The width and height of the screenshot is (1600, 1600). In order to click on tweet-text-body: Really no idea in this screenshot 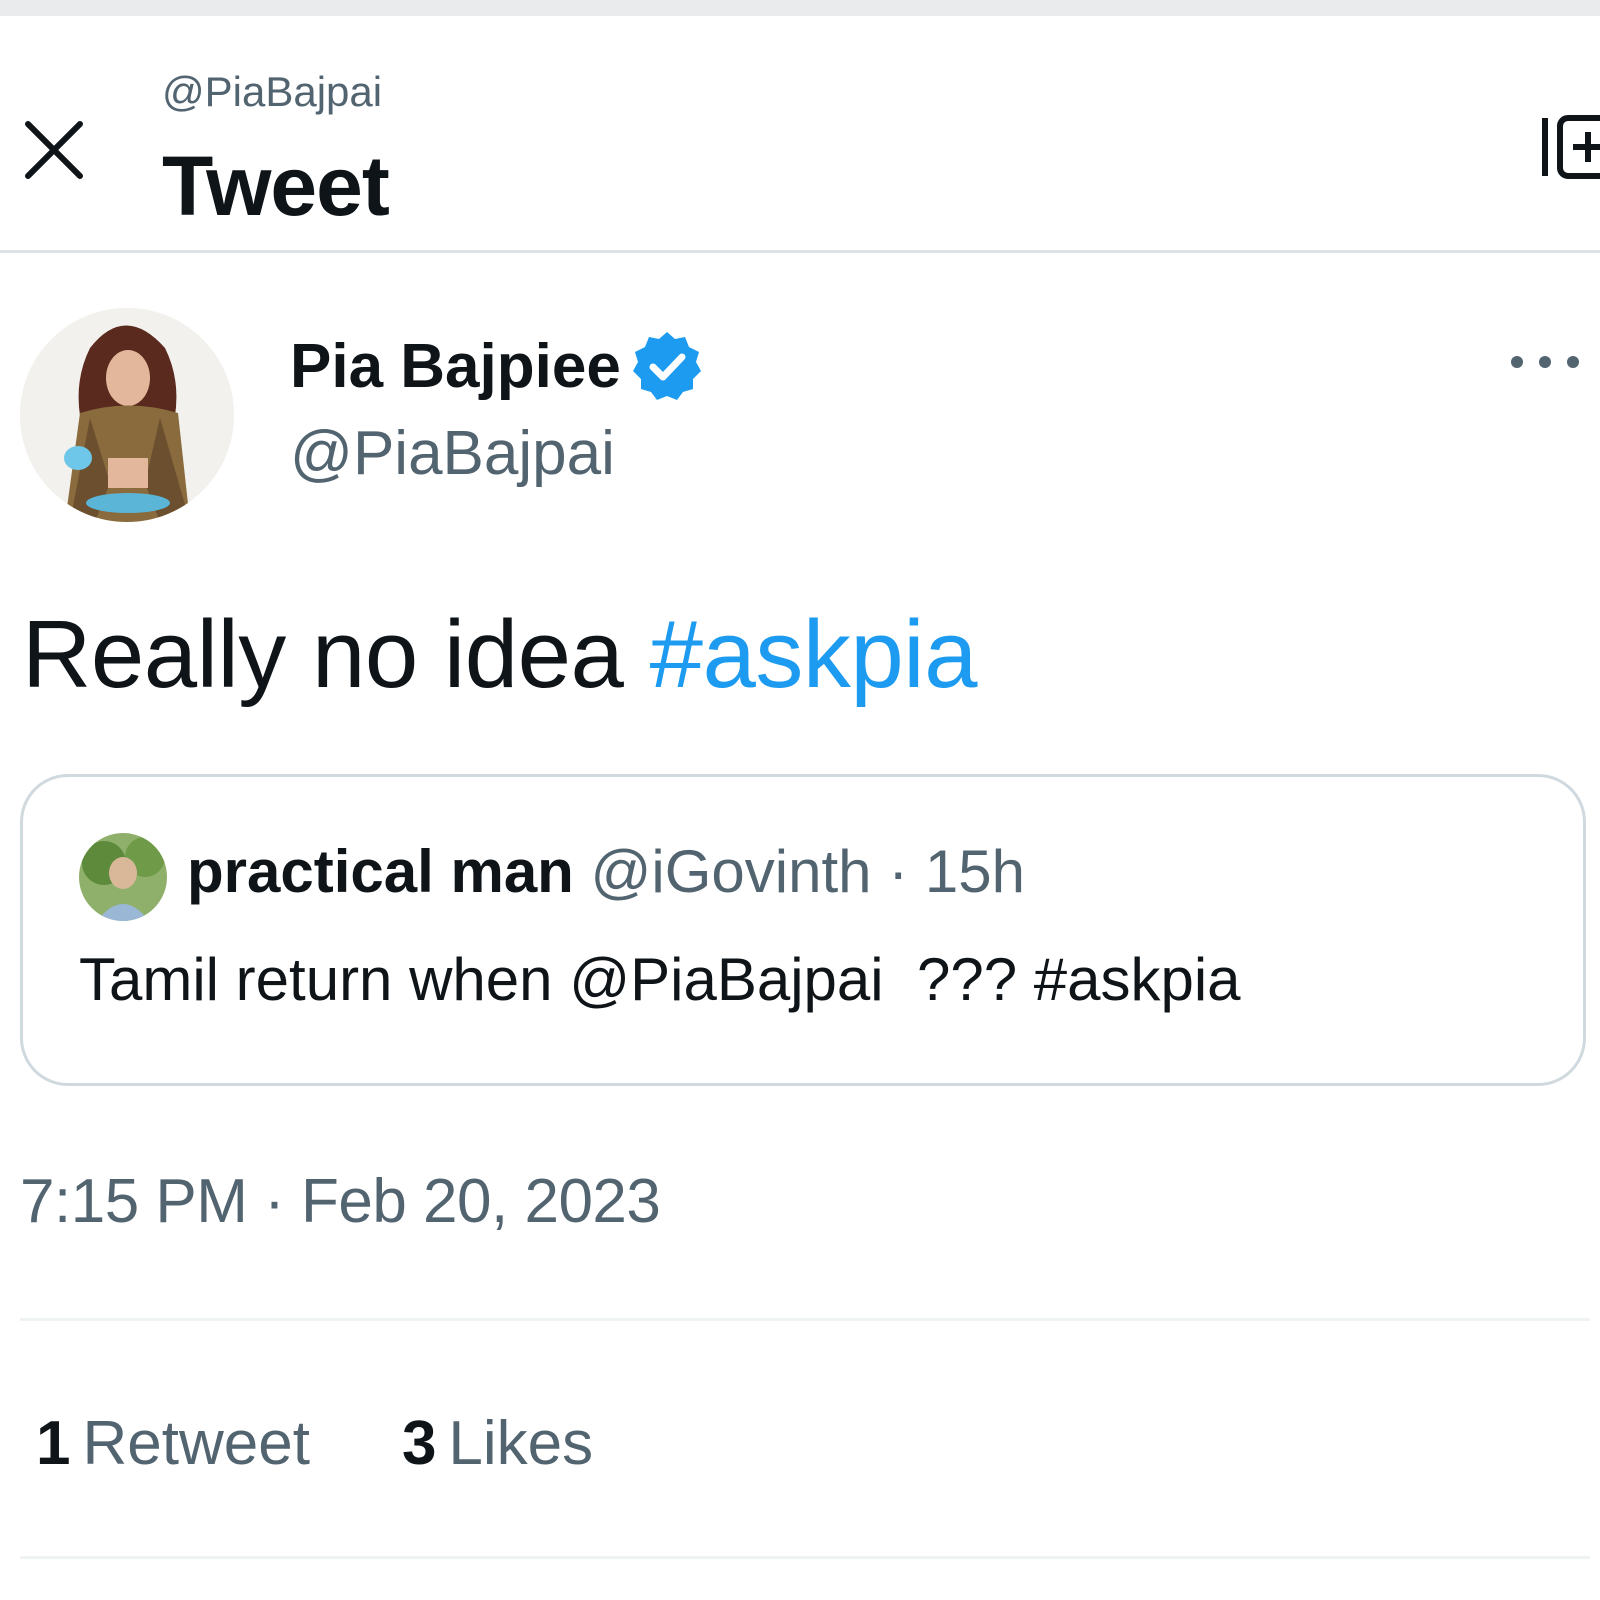, I will do `click(323, 654)`.